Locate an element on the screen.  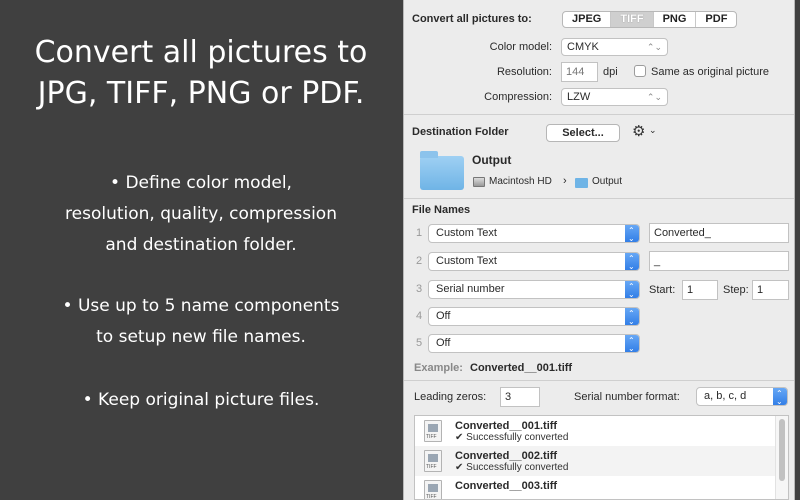
bullet1-line-3: and destination folder. is located at coordinates (201, 245).